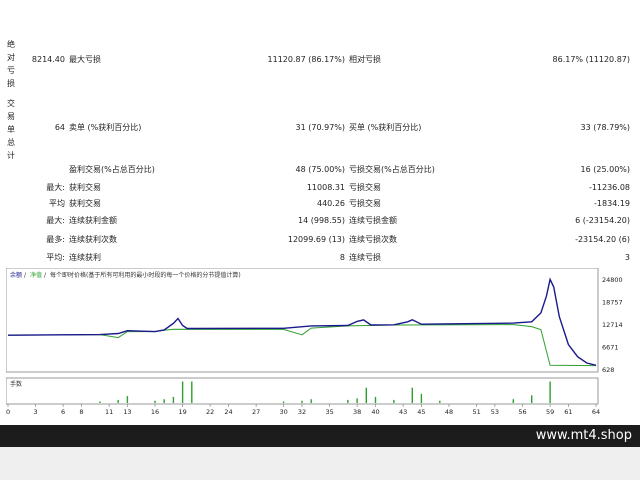 This screenshot has width=640, height=480. Describe the element at coordinates (392, 169) in the screenshot. I see `stats-label-right: 亏损交易(%占总百分比)` at that location.